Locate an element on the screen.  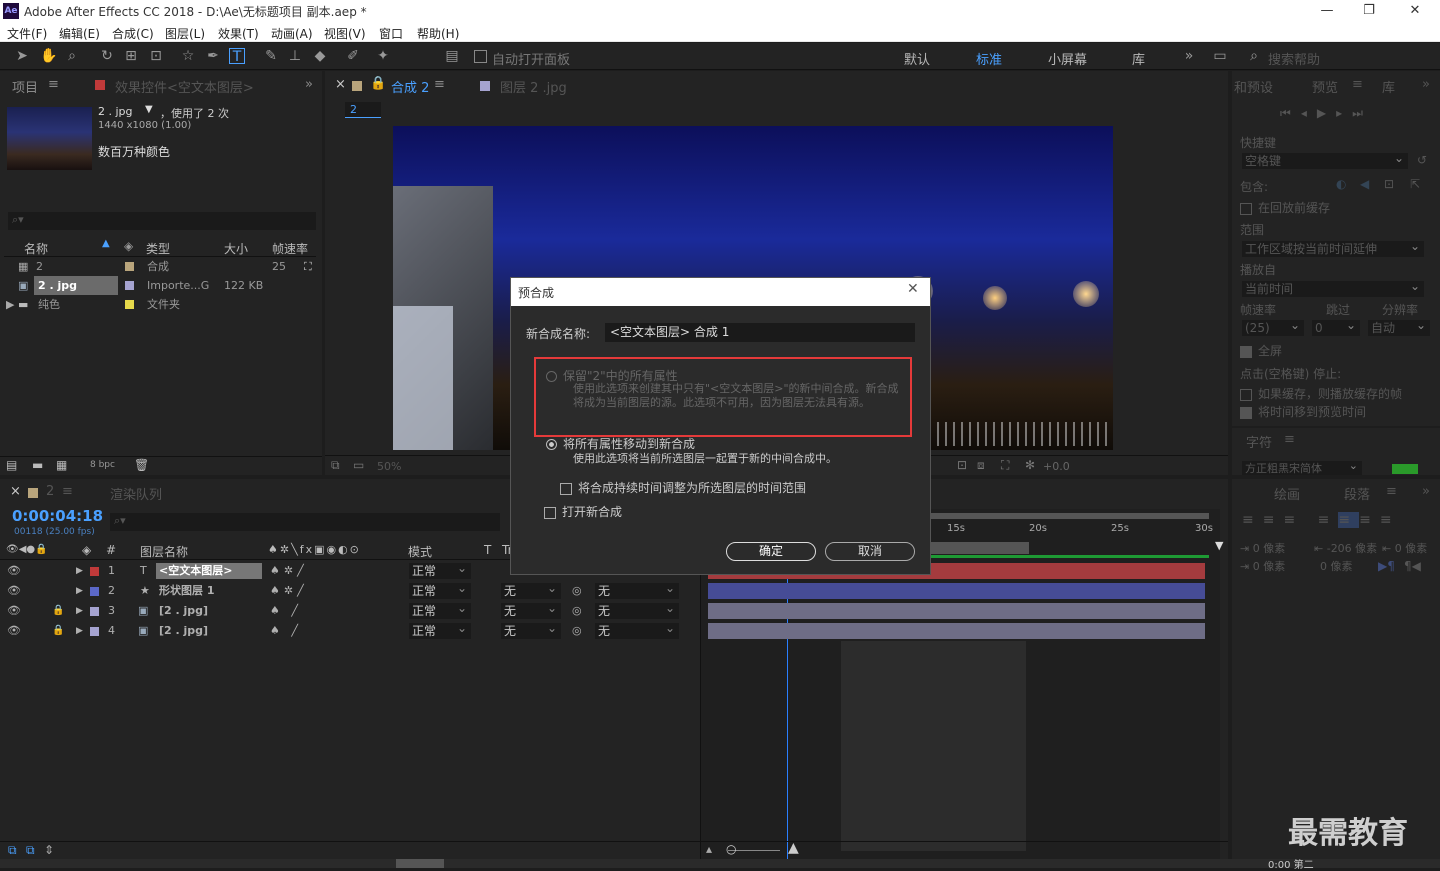
shortcut-dropdown: 空格键 is located at coordinates (1325, 159).